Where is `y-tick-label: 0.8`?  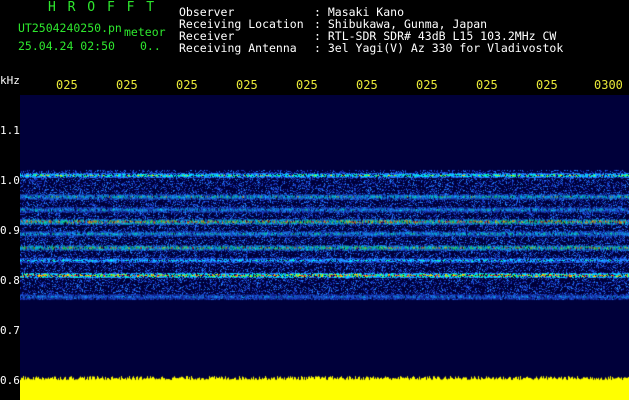
y-tick-label: 0.8 is located at coordinates (10, 280).